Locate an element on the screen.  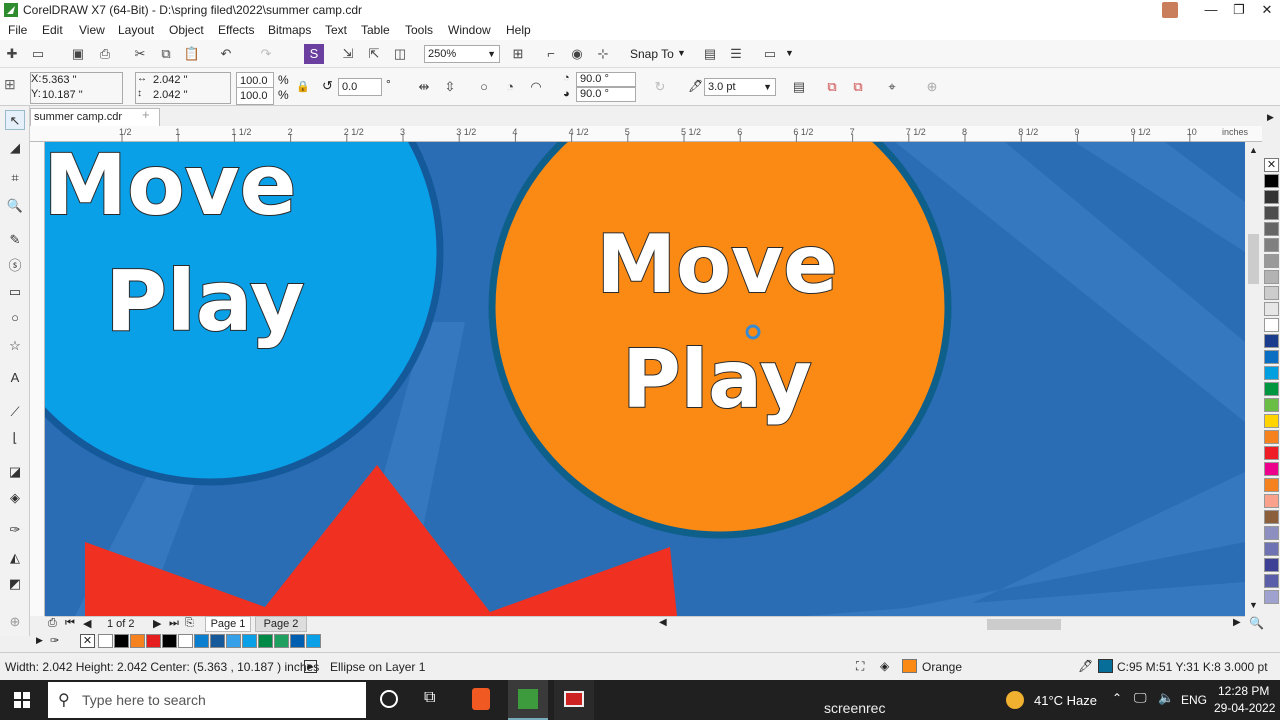
network-icon: 🖵 is located at coordinates (1140, 698).